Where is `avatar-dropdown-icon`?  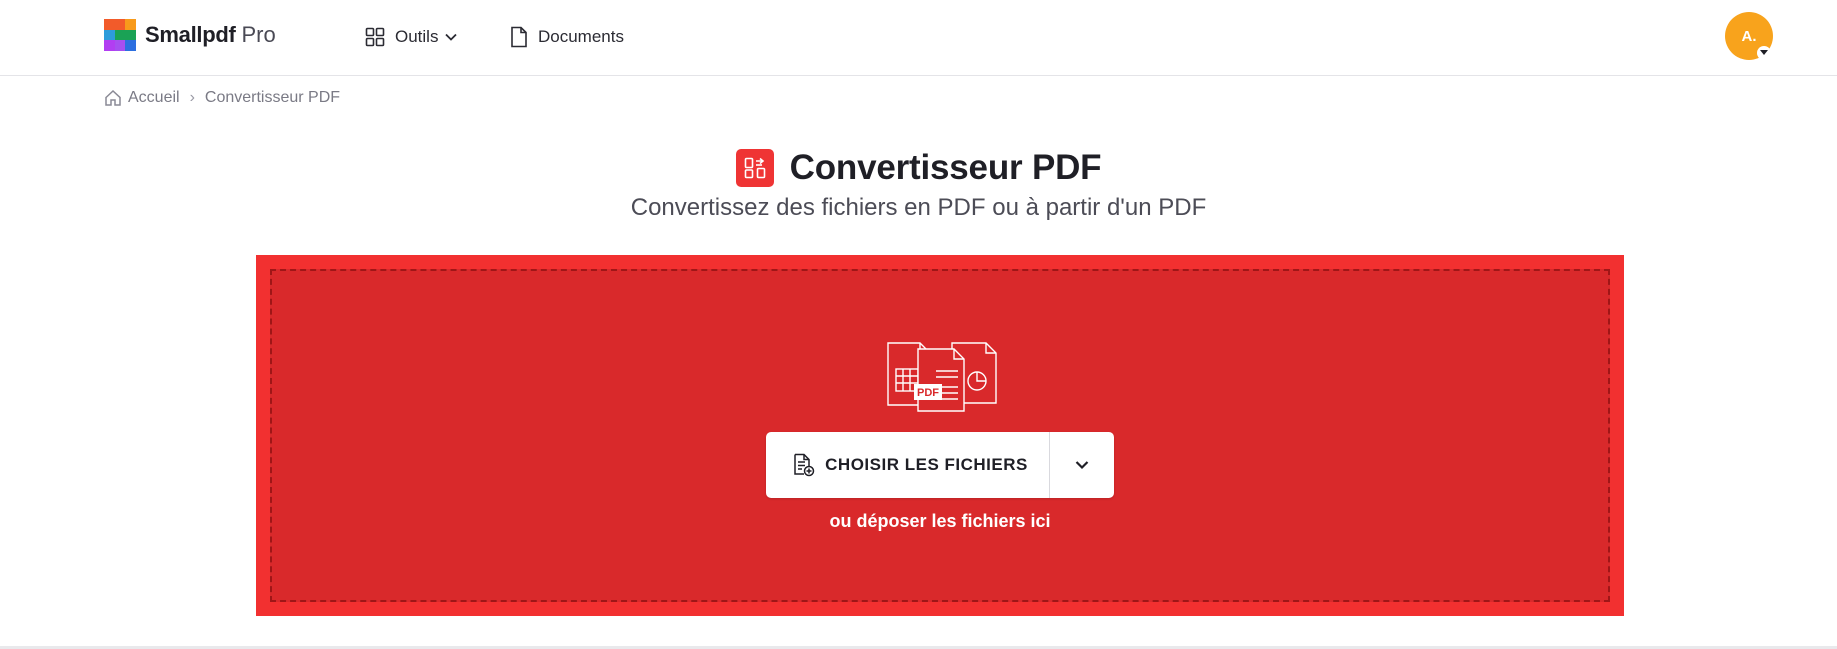
avatar-dropdown-icon is located at coordinates (1764, 53).